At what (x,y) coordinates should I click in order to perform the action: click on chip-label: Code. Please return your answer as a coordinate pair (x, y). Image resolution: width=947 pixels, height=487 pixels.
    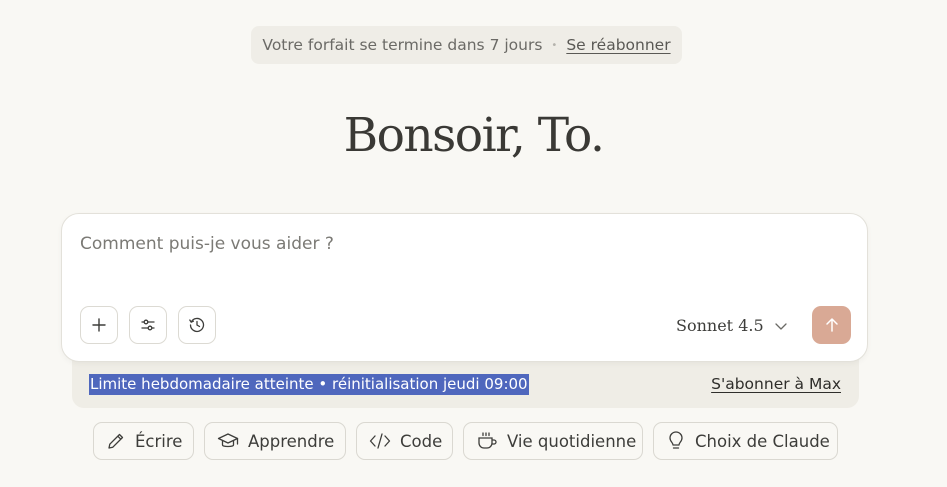
    Looking at the image, I should click on (421, 441).